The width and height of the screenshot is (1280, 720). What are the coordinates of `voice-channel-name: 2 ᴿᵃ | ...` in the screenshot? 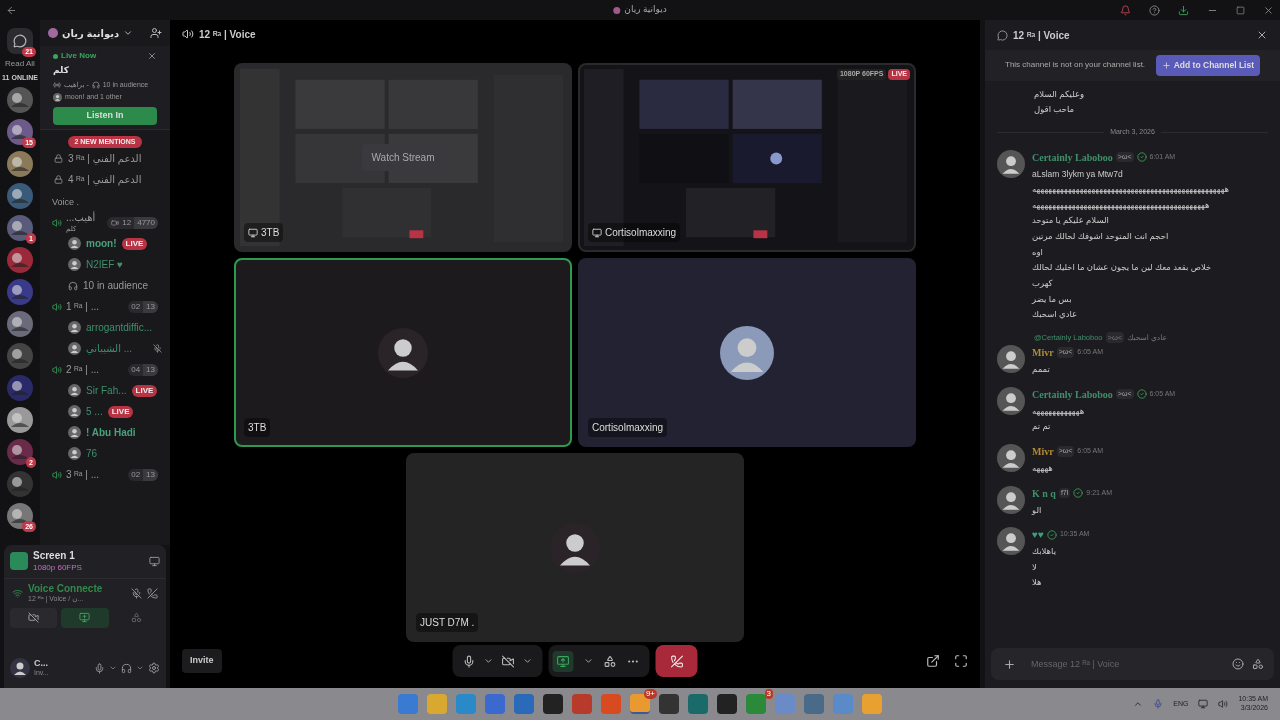 It's located at (83, 369).